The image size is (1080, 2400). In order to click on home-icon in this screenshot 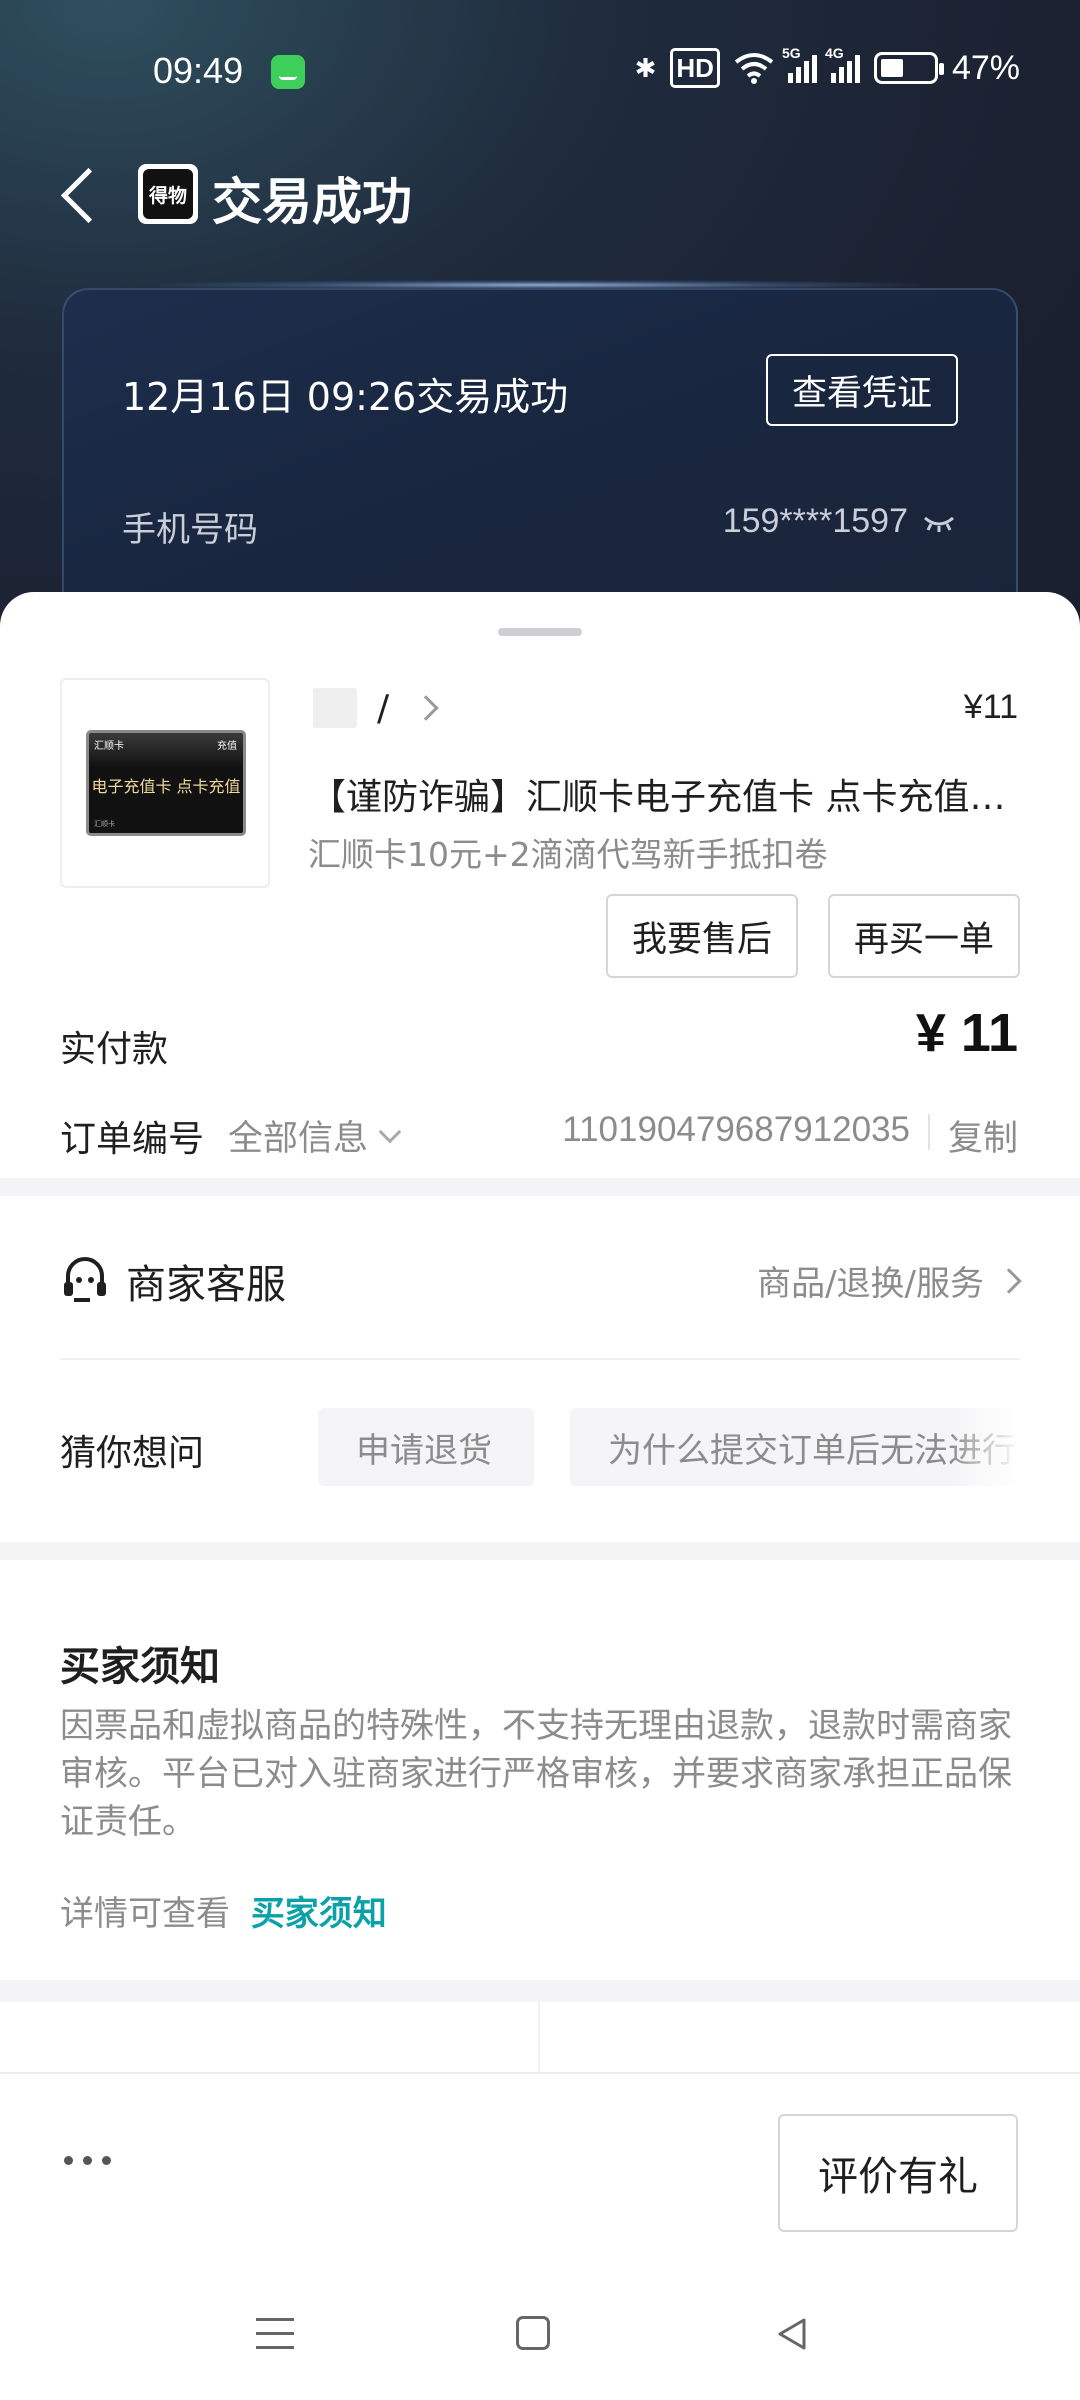, I will do `click(533, 2333)`.